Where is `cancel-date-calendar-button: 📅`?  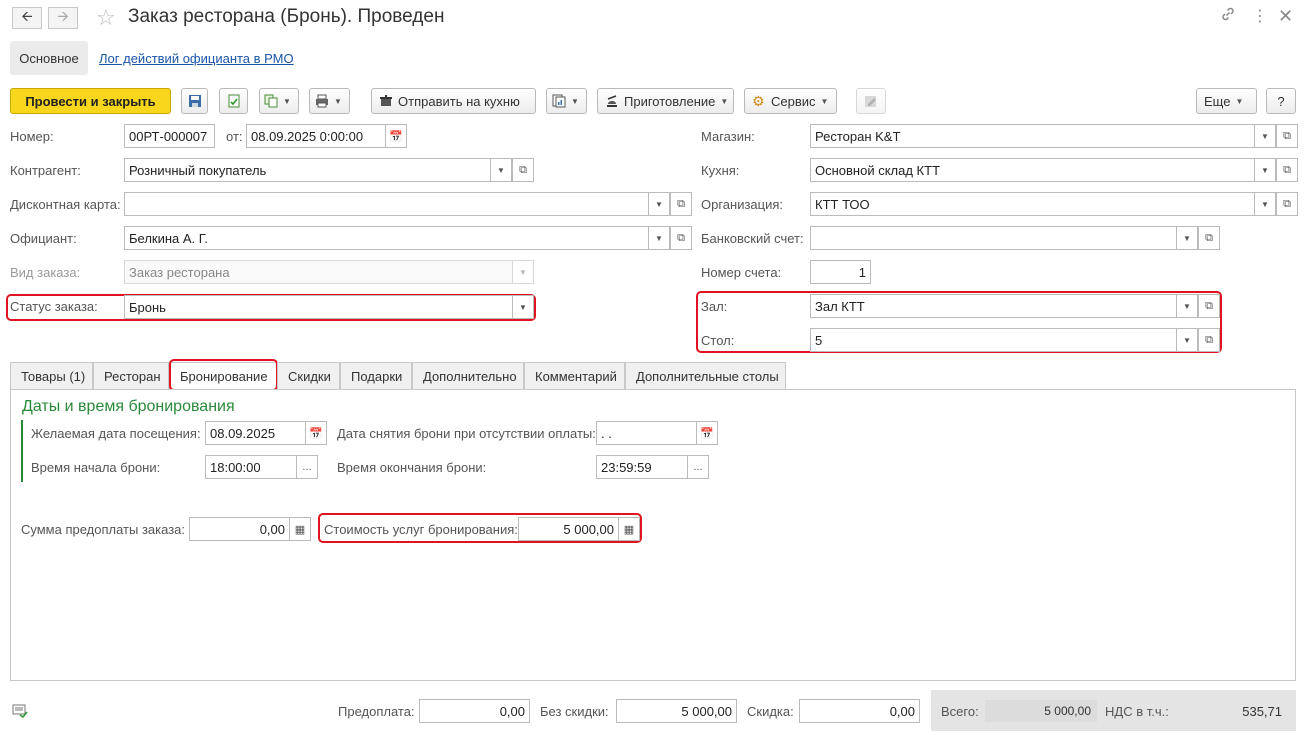
cancel-date-calendar-button: 📅 is located at coordinates (707, 433).